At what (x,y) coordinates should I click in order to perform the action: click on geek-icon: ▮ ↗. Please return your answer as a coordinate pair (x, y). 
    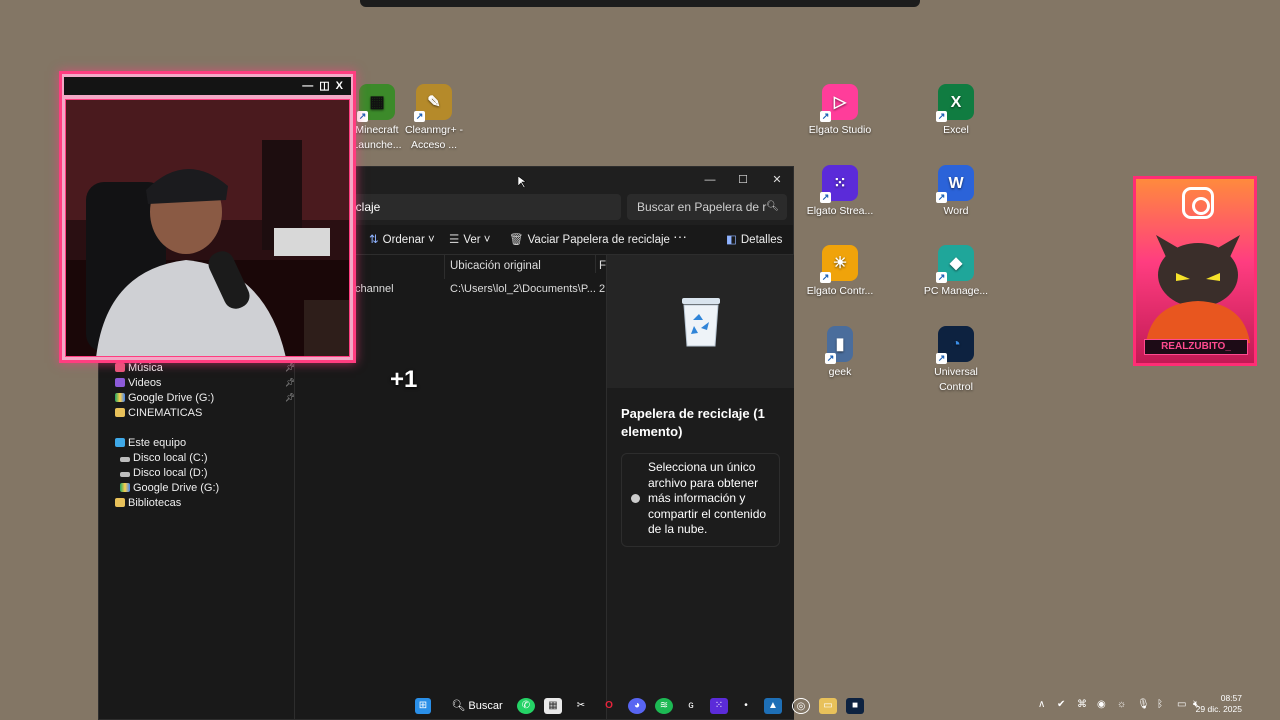
    Looking at the image, I should click on (839, 345).